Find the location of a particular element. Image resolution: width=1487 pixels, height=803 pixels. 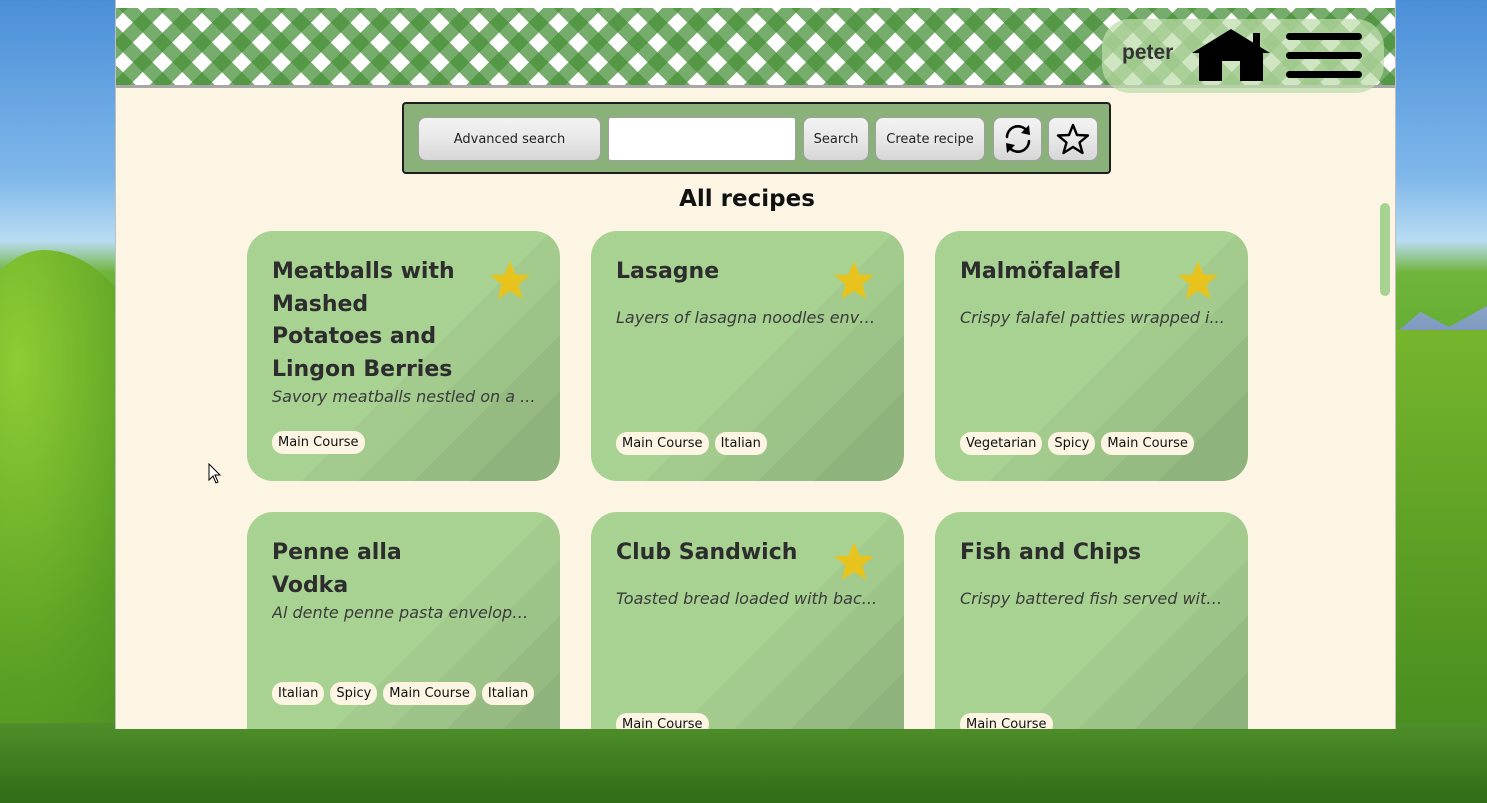

recipe-title: Lasagne is located at coordinates (668, 271).